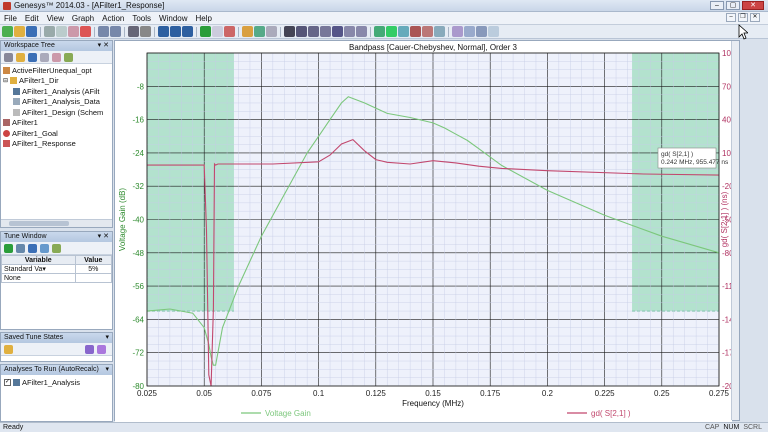  What do you see at coordinates (753, 5) in the screenshot?
I see `close-button: ✕` at bounding box center [753, 5].